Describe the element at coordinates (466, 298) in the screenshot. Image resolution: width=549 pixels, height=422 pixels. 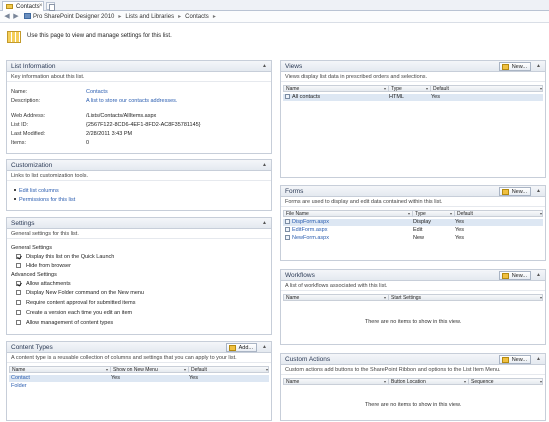
I see `column-header: Start Settings ▾` at that location.